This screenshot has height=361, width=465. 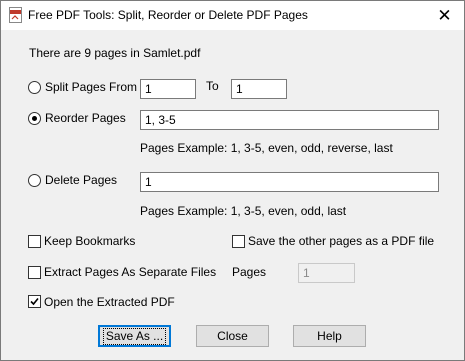 What do you see at coordinates (34, 241) in the screenshot?
I see `keep-bookmarks-checkbox` at bounding box center [34, 241].